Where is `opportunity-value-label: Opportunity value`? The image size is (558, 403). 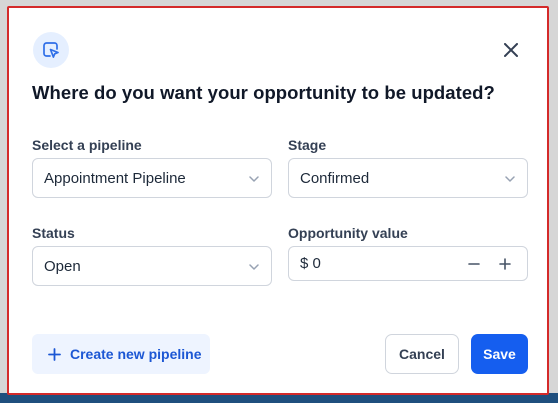 opportunity-value-label: Opportunity value is located at coordinates (348, 233).